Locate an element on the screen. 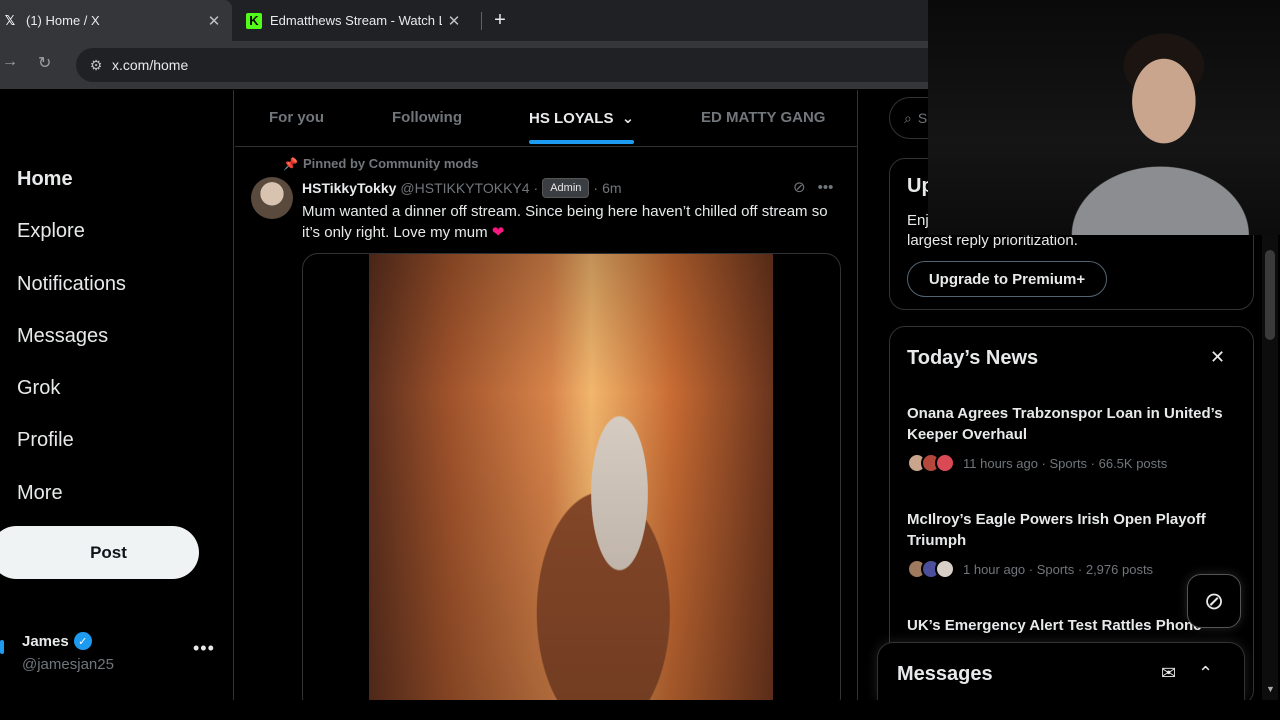 This screenshot has width=1280, height=720. news-title: Today’s News is located at coordinates (973, 358).